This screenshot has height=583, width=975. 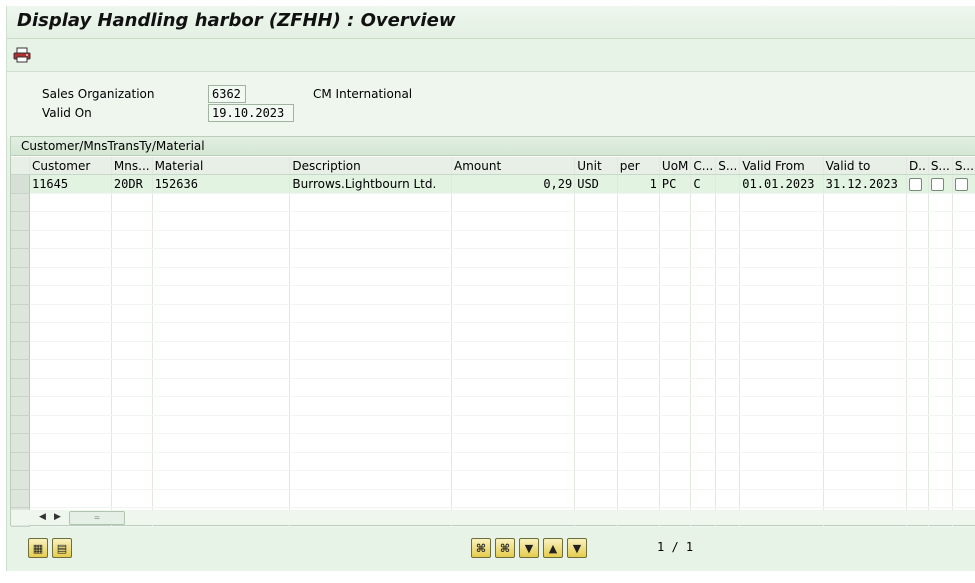 I want to click on col-header-description: Description, so click(x=370, y=166).